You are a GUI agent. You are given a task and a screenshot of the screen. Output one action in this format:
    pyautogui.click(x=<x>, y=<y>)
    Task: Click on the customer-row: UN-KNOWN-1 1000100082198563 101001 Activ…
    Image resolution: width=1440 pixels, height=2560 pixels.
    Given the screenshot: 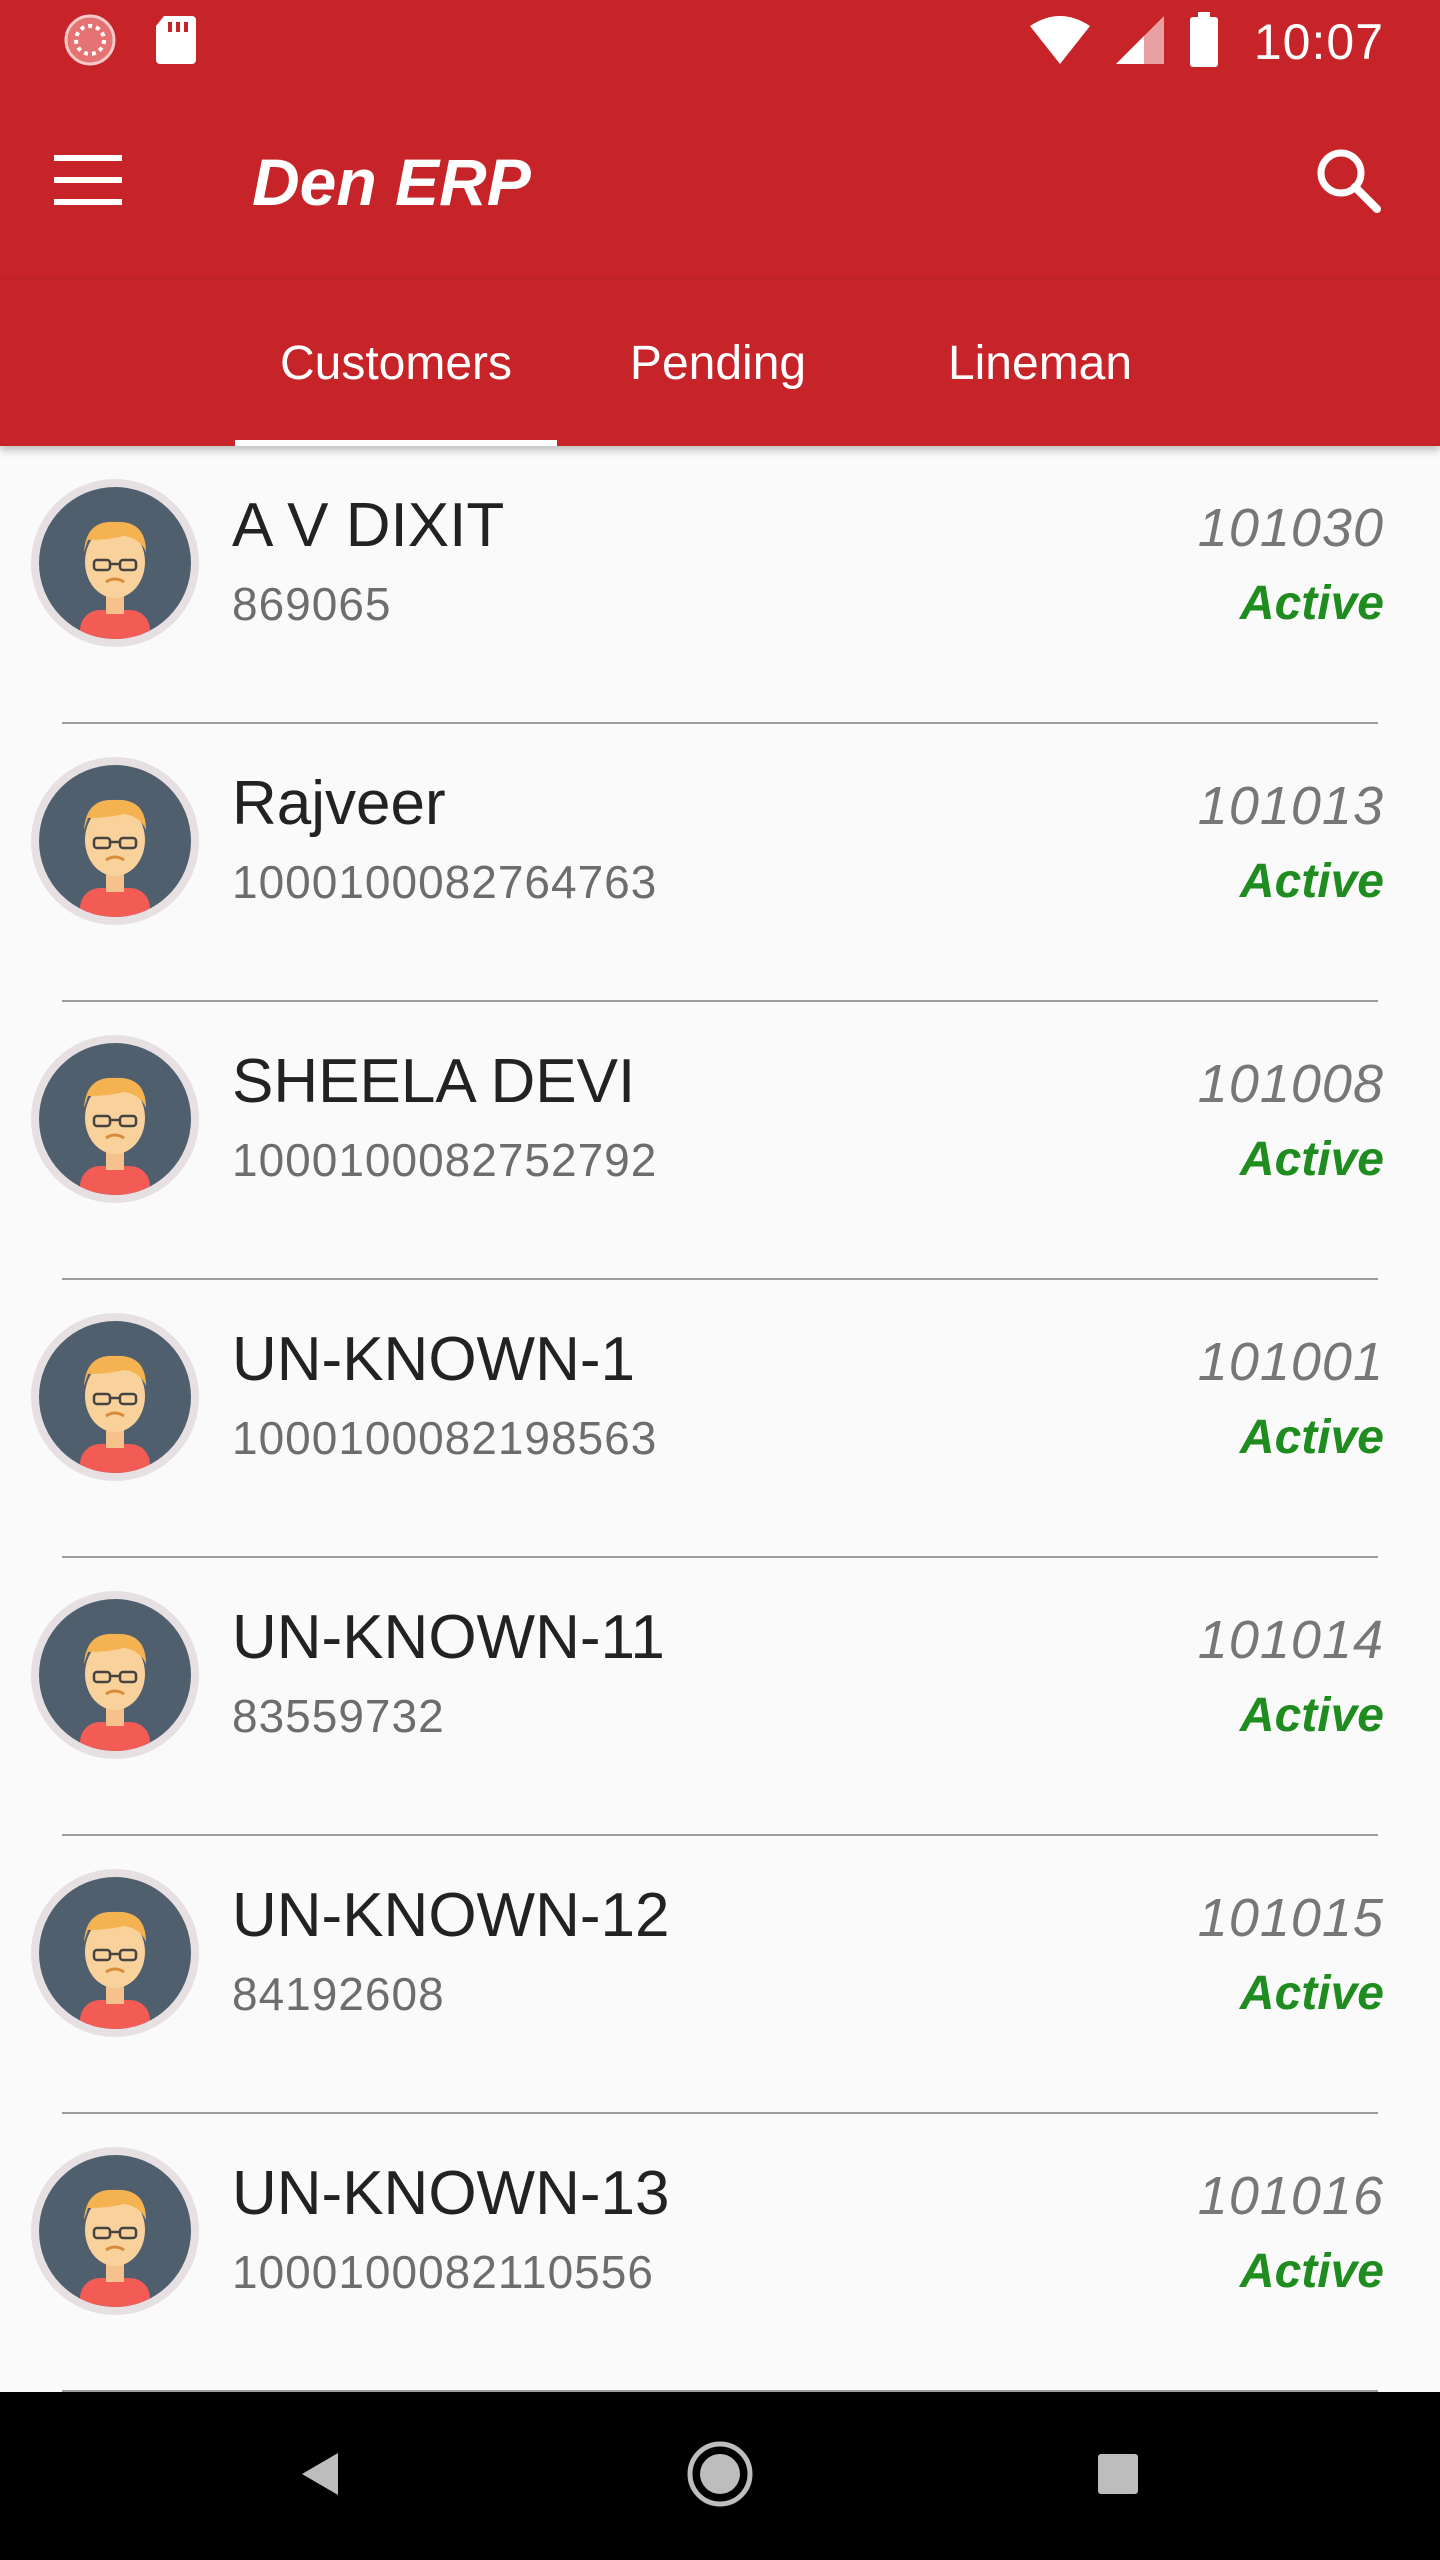 What is the action you would take?
    pyautogui.click(x=720, y=1419)
    